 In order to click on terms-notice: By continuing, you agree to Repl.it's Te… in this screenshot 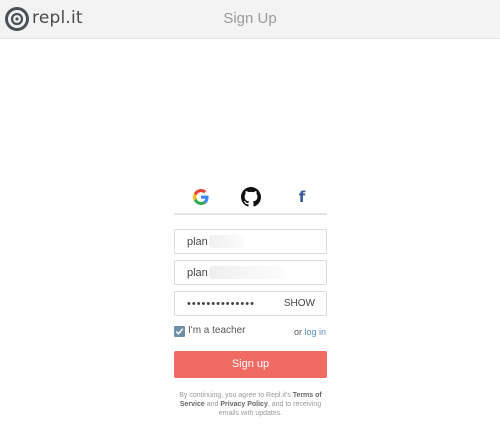, I will do `click(250, 404)`.